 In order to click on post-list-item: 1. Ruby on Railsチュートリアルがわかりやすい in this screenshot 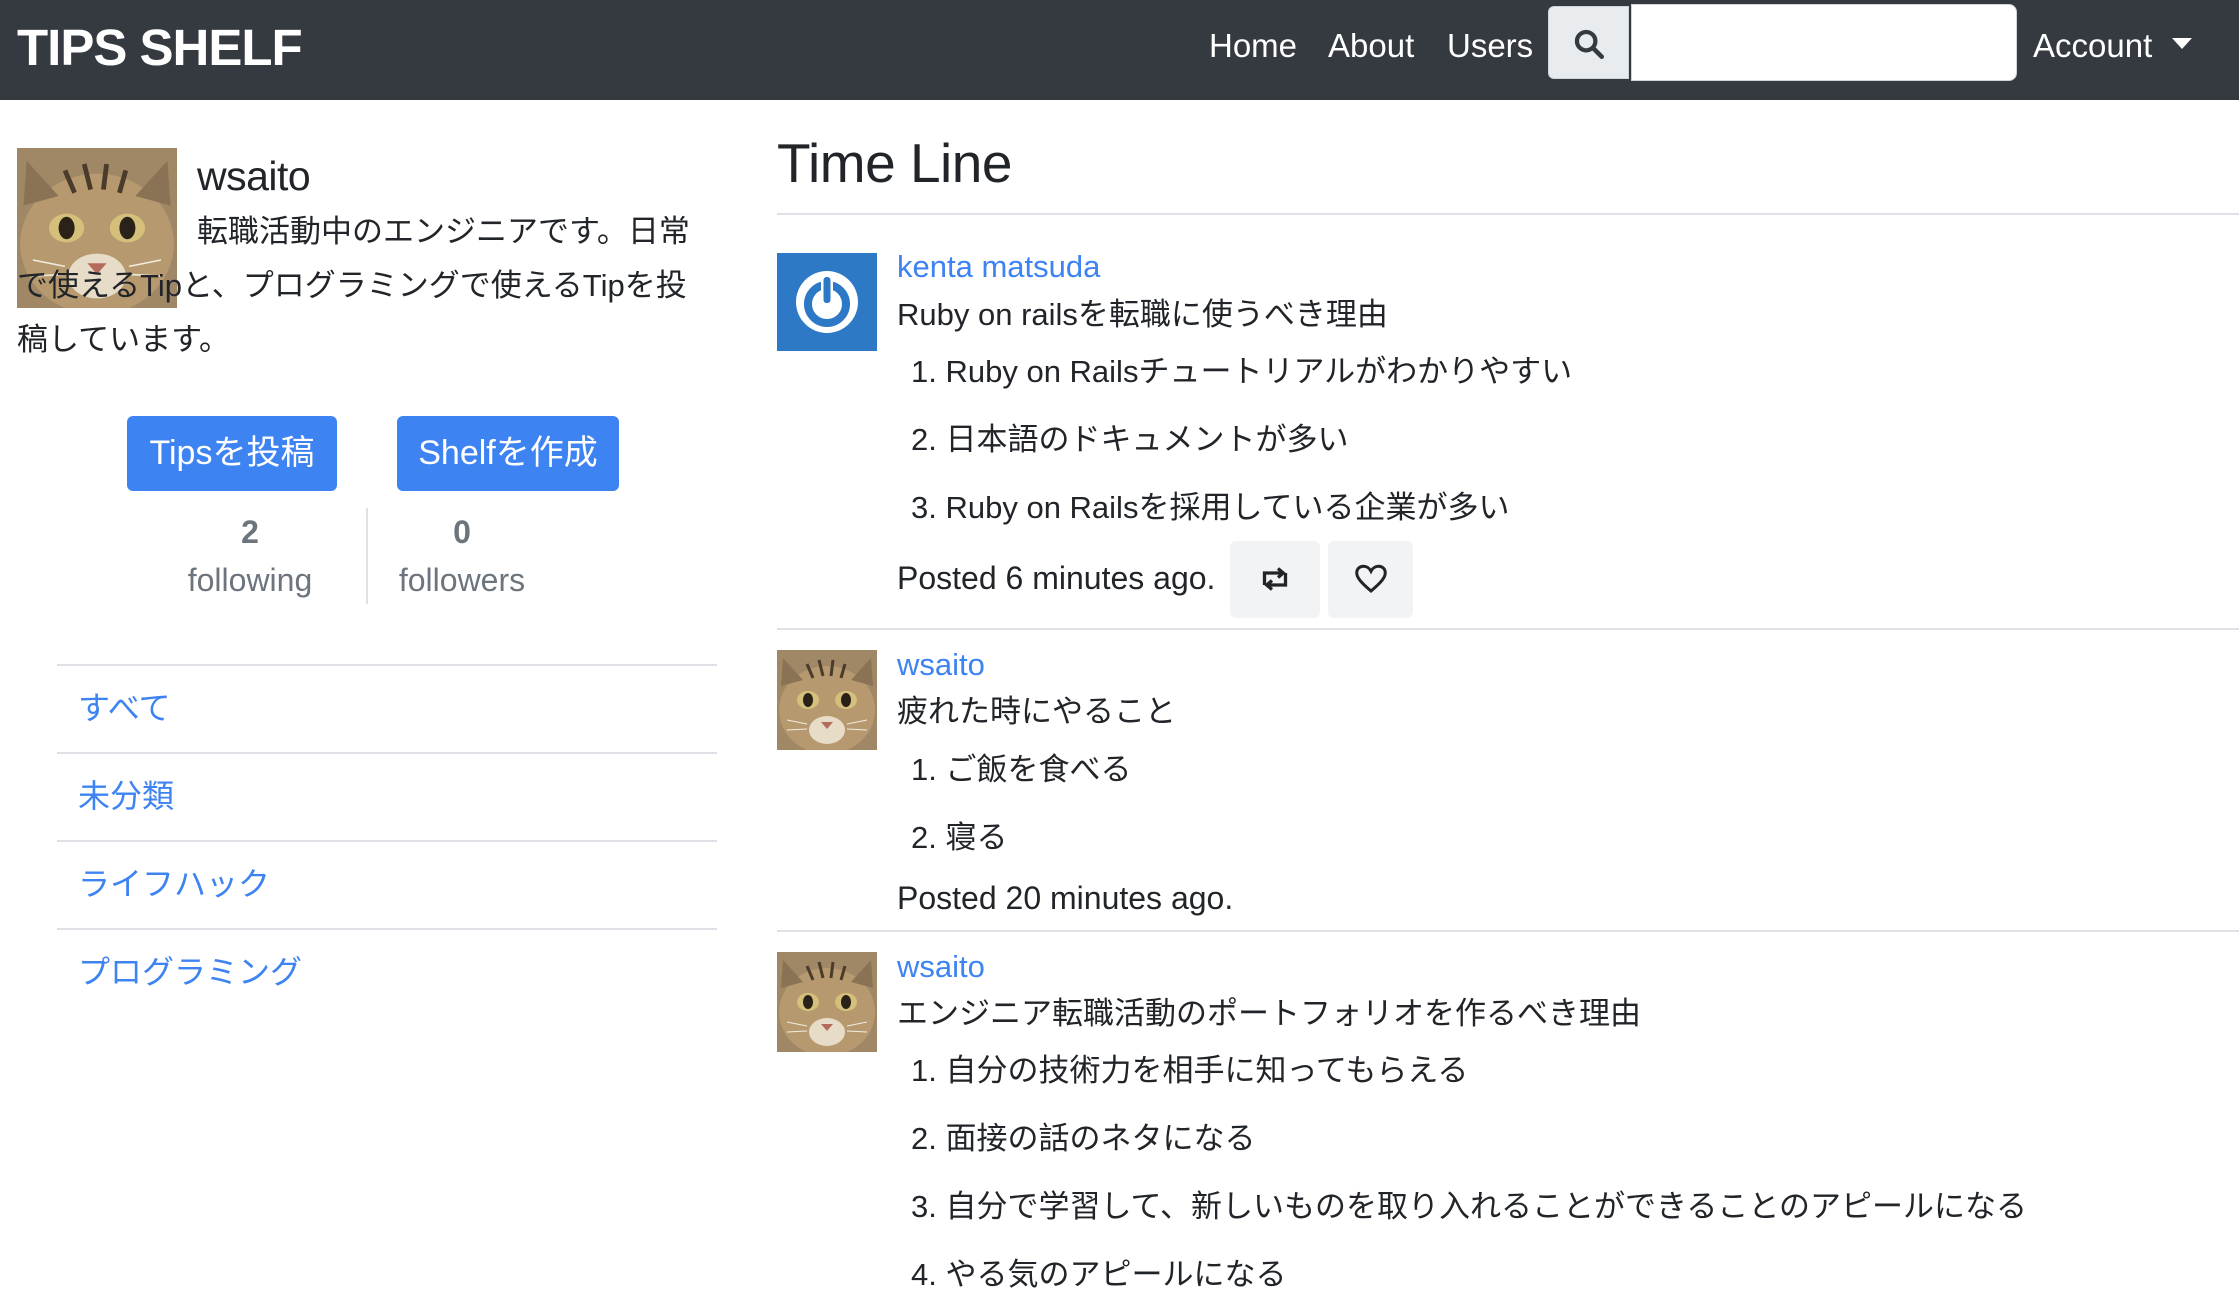, I will do `click(1242, 371)`.